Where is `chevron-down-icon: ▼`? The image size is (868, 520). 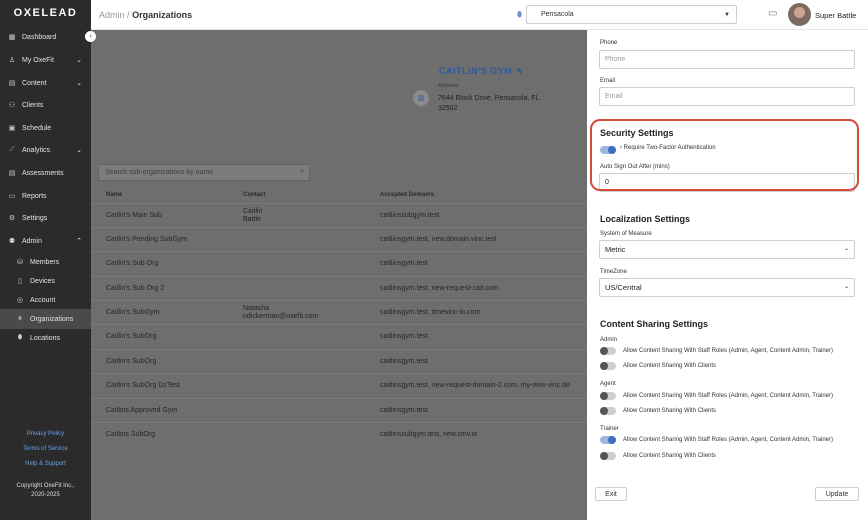 chevron-down-icon: ▼ is located at coordinates (727, 14).